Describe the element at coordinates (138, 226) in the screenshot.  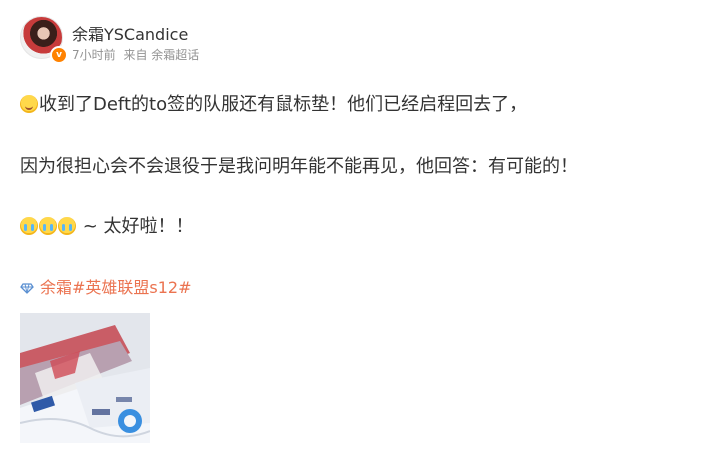
I see `post-text-3: ~ 太好啦！！` at that location.